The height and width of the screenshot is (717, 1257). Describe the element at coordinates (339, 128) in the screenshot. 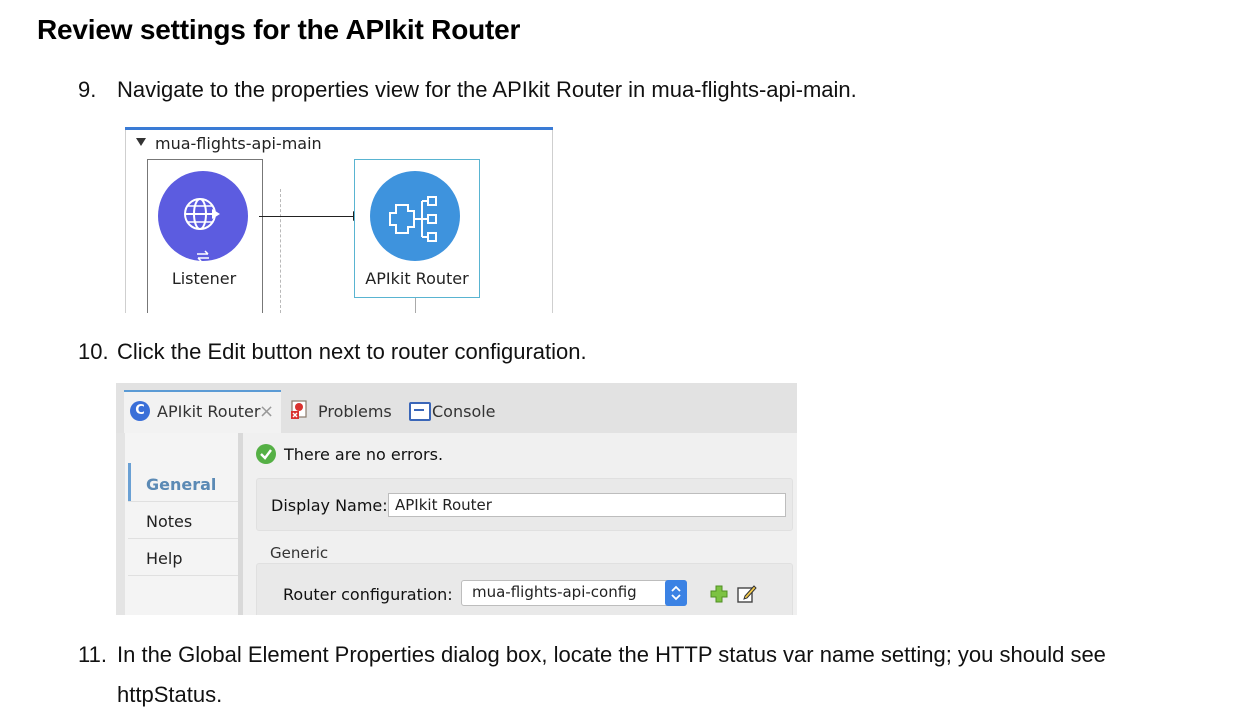

I see `flow-top-border` at that location.